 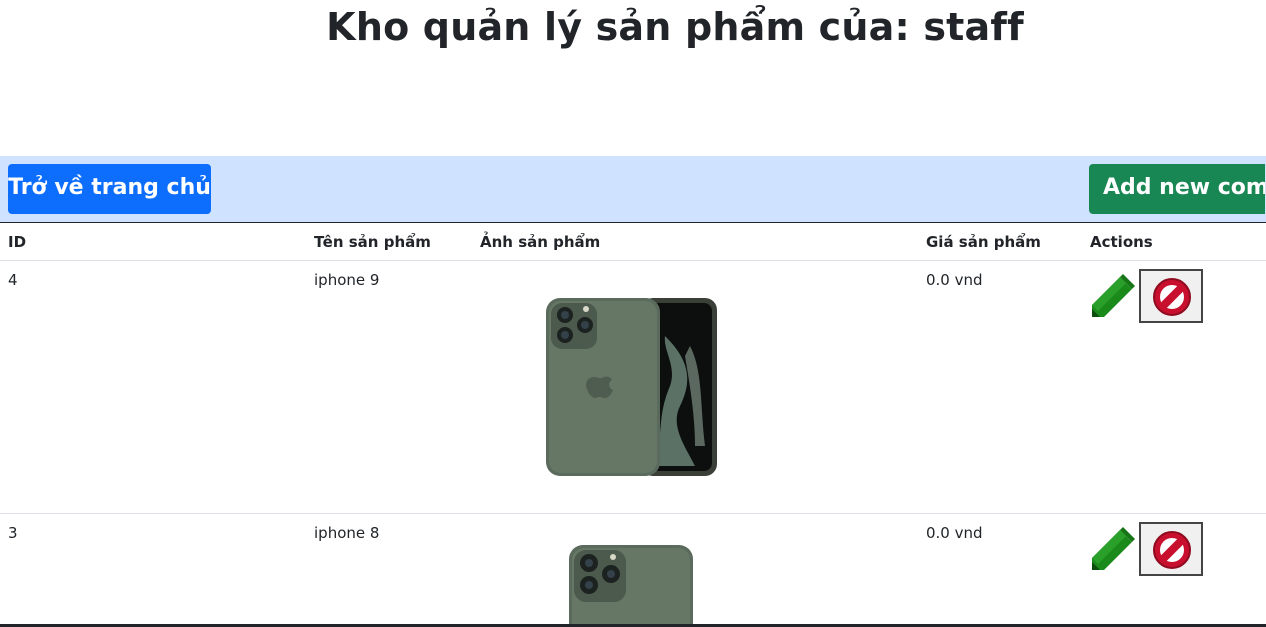 What do you see at coordinates (13, 280) in the screenshot?
I see `row-id: 4` at bounding box center [13, 280].